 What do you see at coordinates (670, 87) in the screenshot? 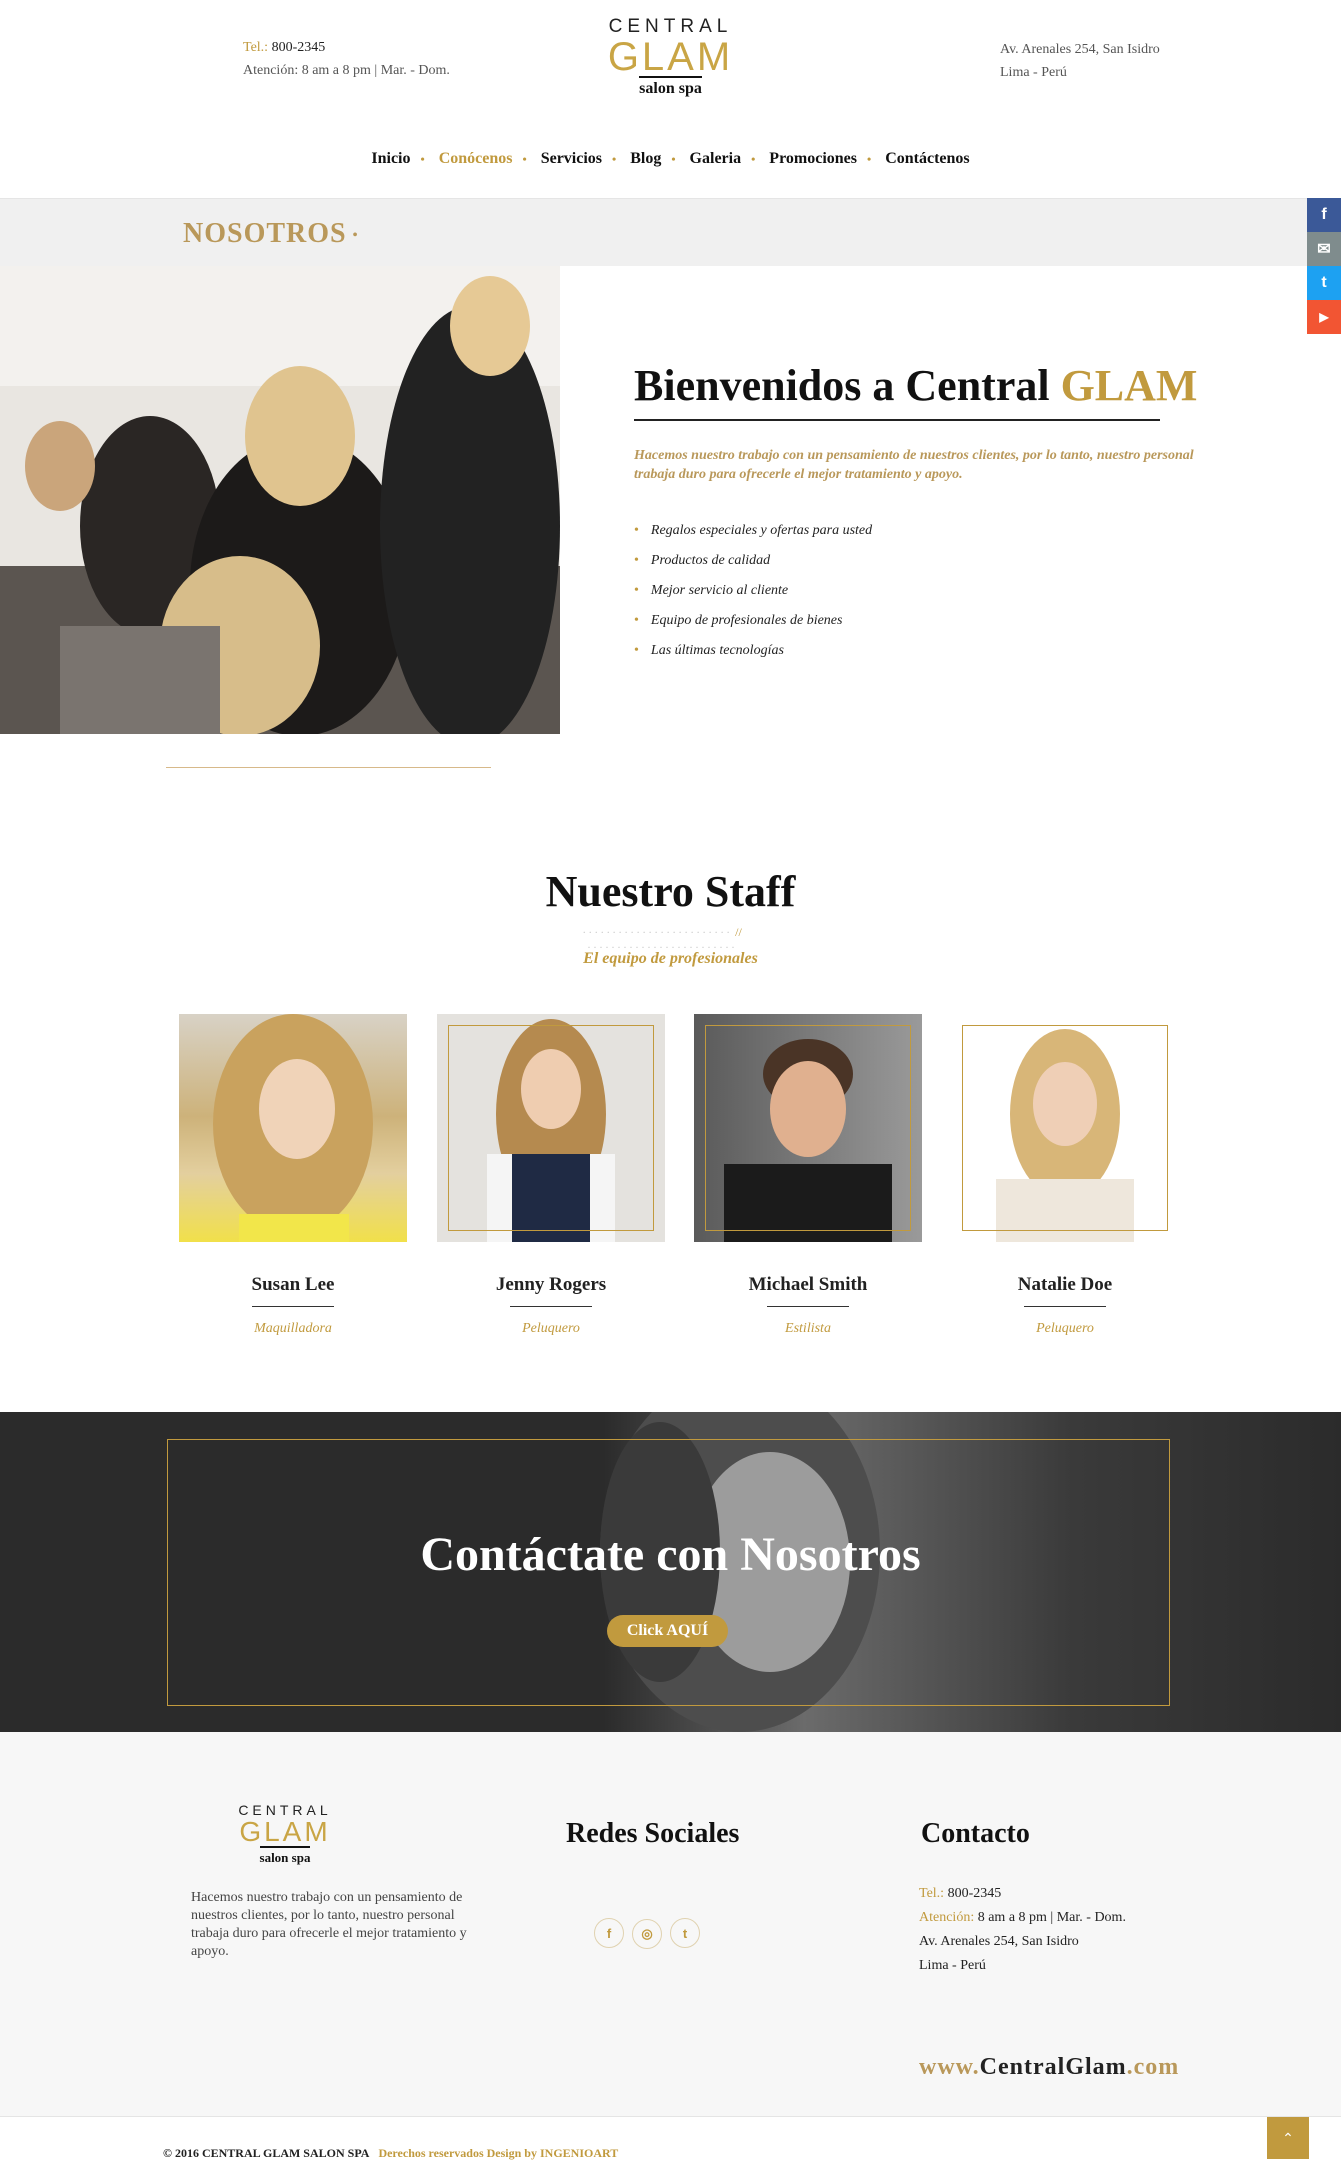
I see `logo-spa: salon spa` at bounding box center [670, 87].